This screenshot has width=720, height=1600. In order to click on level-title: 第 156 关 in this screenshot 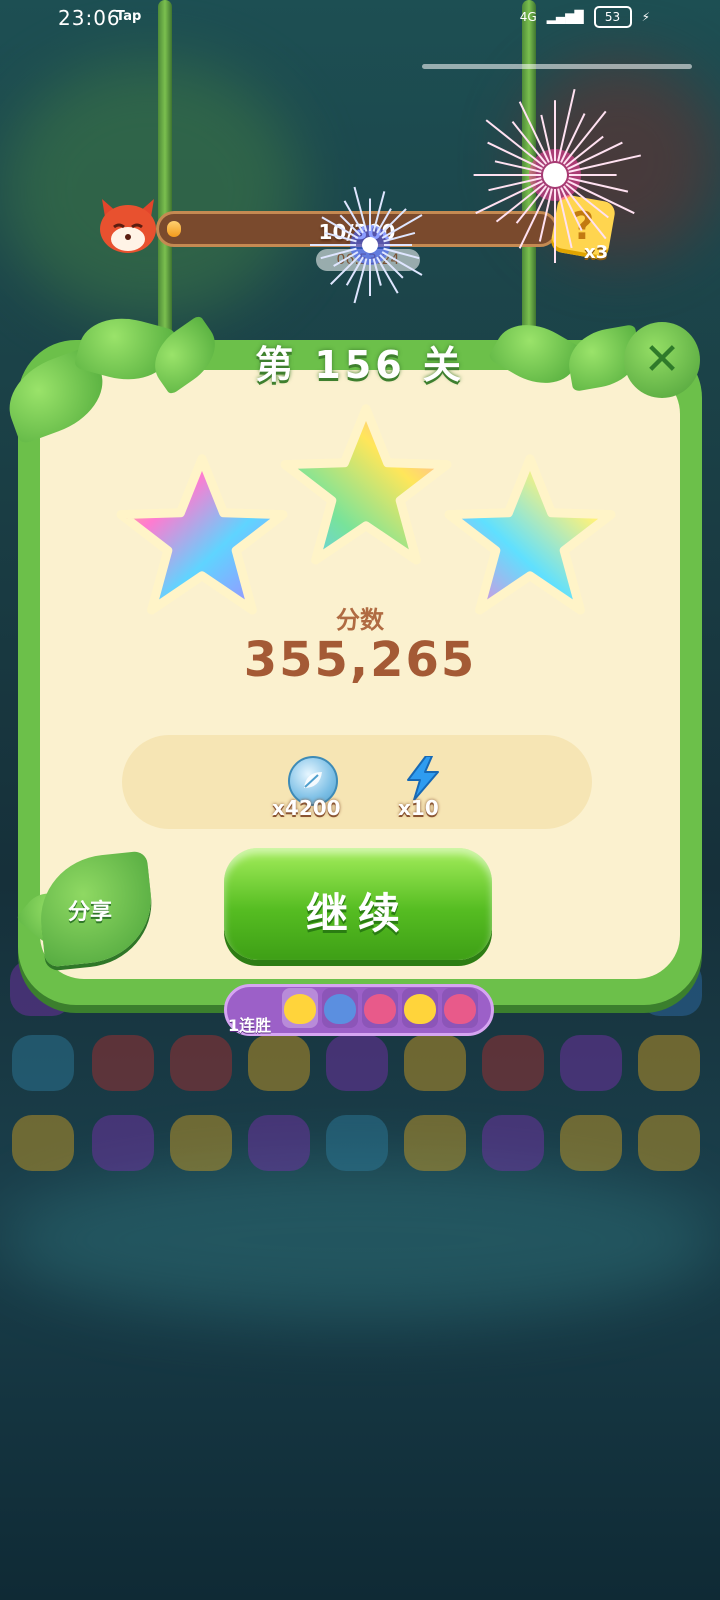, I will do `click(360, 365)`.